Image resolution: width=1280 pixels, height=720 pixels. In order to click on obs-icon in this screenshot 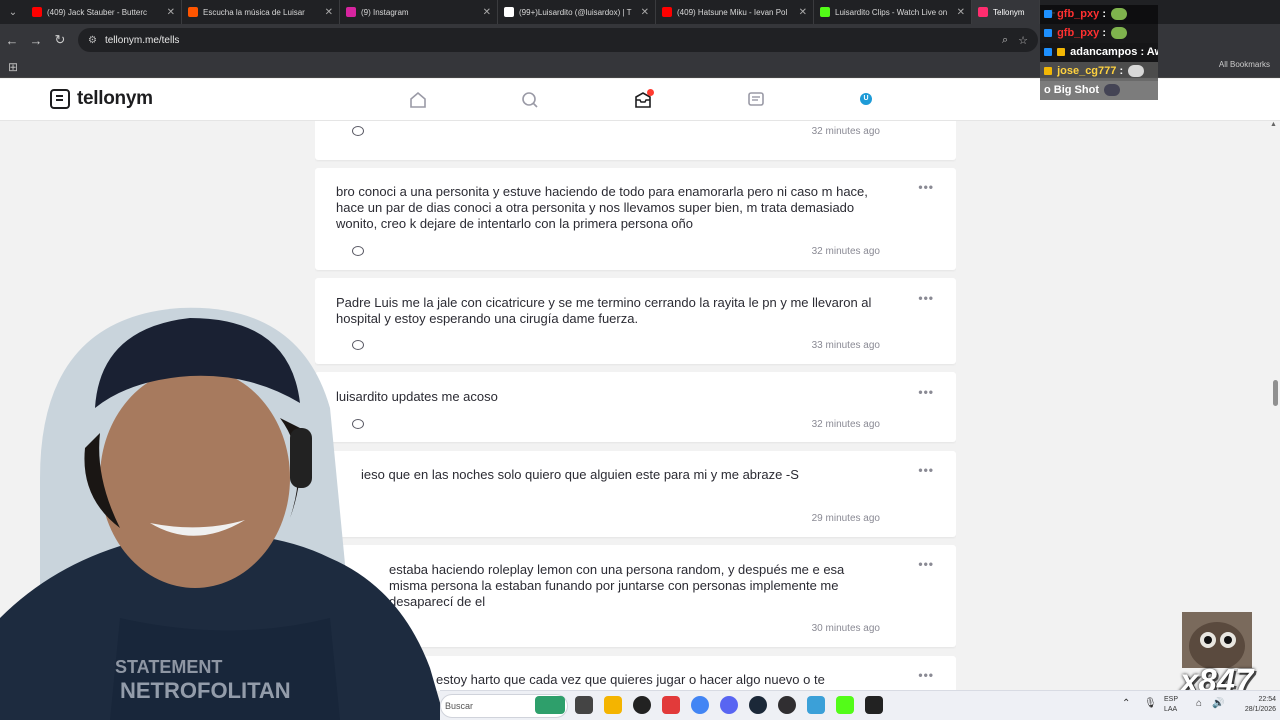, I will do `click(787, 705)`.